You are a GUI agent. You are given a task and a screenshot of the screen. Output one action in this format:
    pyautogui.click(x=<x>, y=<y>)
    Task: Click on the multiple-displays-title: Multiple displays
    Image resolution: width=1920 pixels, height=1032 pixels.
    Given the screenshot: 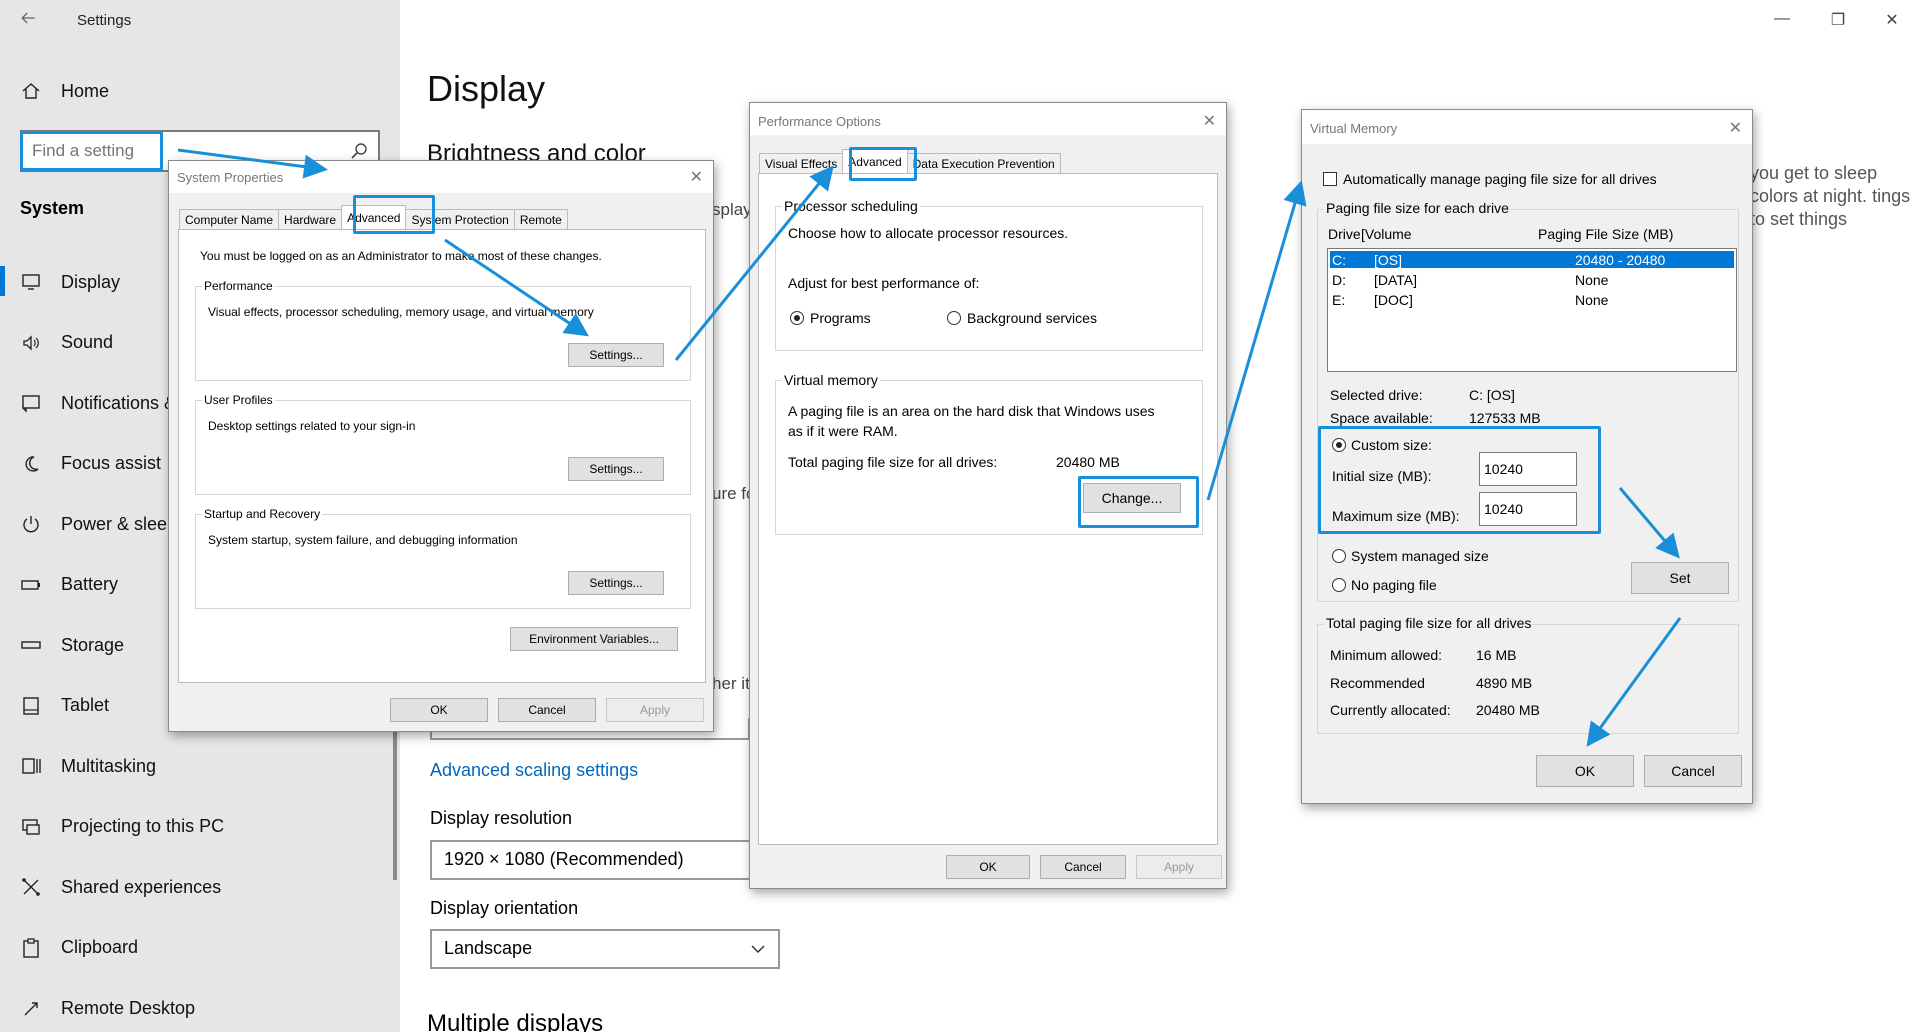 What is the action you would take?
    pyautogui.click(x=515, y=1021)
    